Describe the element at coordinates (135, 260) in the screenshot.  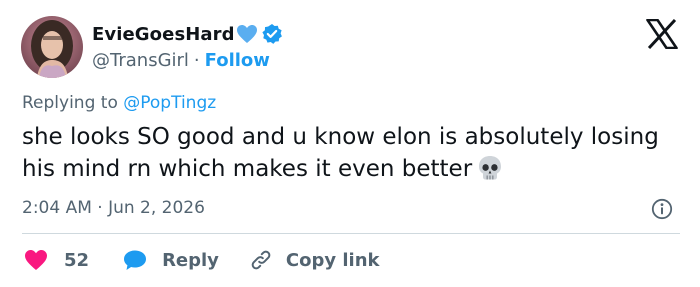
I see `reply-bubble-icon` at that location.